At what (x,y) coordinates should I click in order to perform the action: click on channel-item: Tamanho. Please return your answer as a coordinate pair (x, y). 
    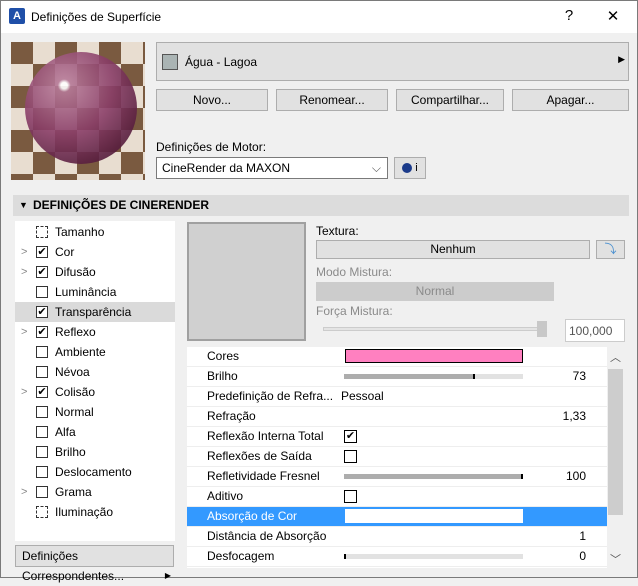
    Looking at the image, I should click on (95, 232).